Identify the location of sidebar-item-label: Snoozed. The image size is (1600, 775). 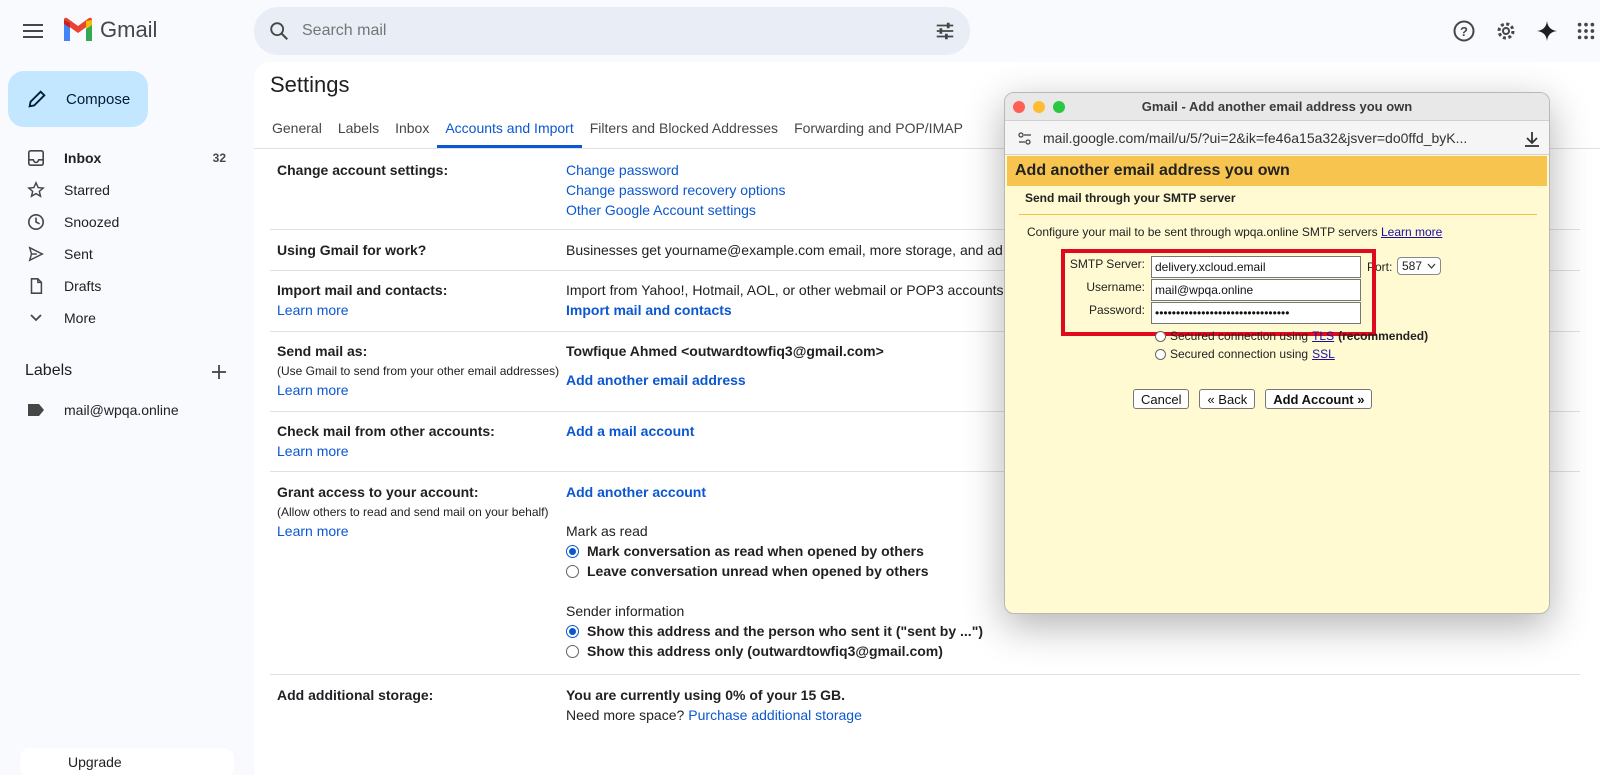
(92, 222).